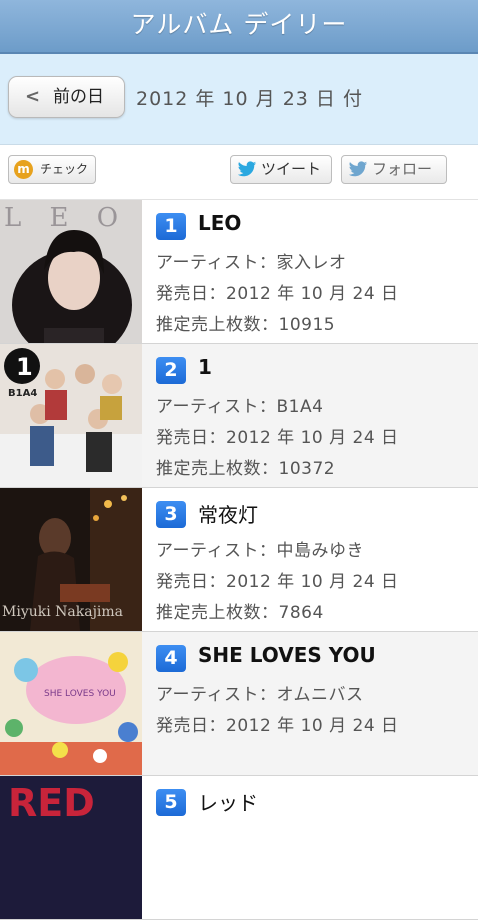 Image resolution: width=478 pixels, height=920 pixels. I want to click on album-cover-image: SHE LOVES YOU, so click(71, 703).